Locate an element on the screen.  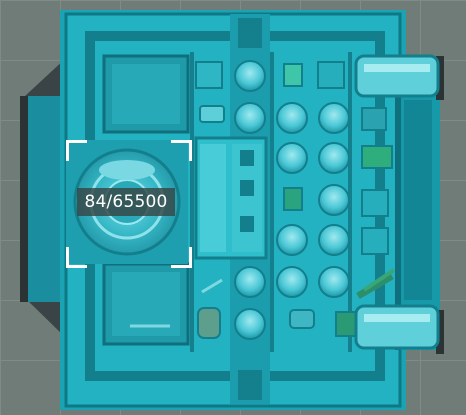
selection-corner-tl is located at coordinates (76, 150).